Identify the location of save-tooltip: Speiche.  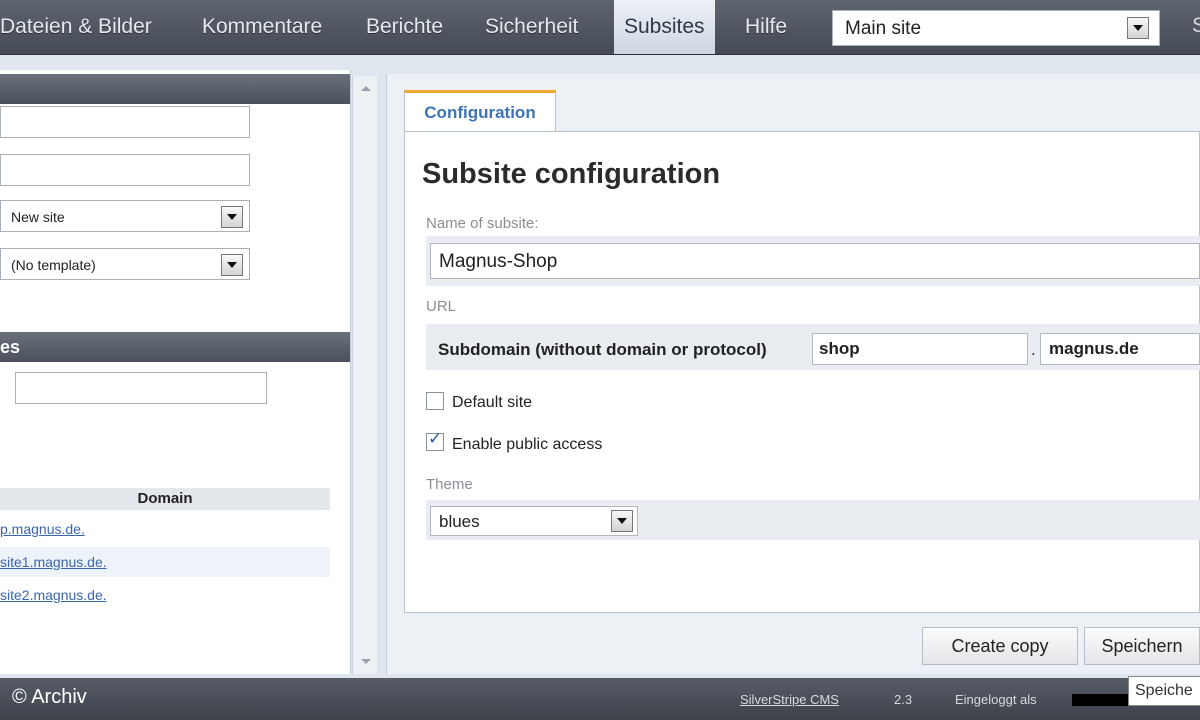
(1164, 691).